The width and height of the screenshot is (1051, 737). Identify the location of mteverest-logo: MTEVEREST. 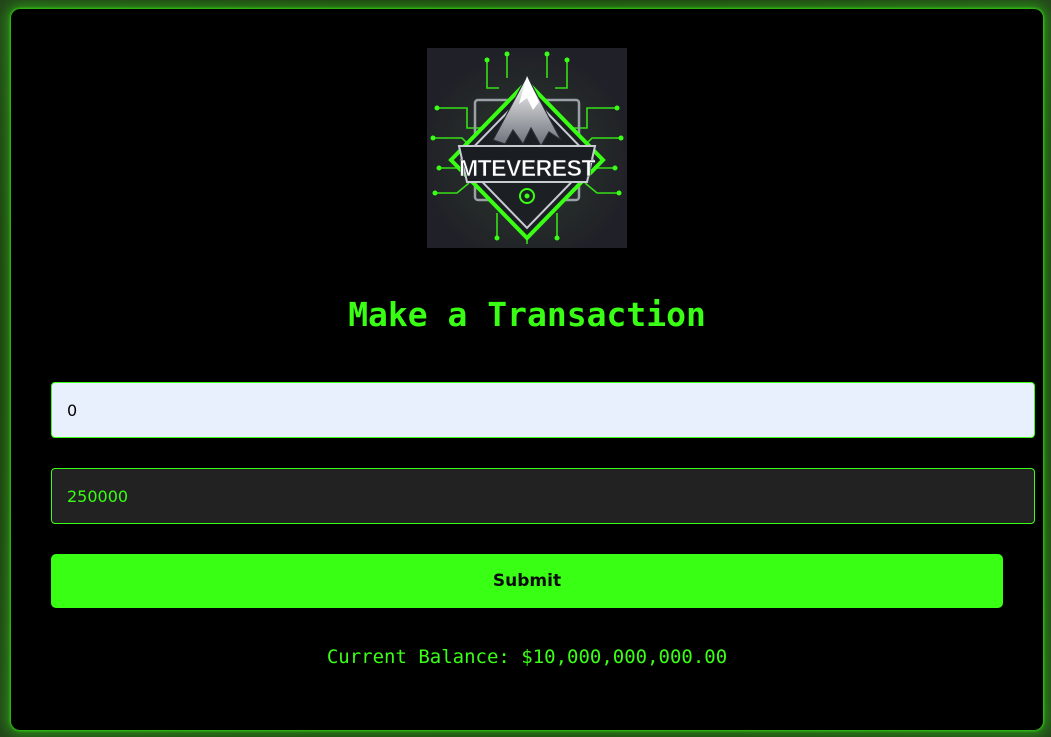
(527, 148).